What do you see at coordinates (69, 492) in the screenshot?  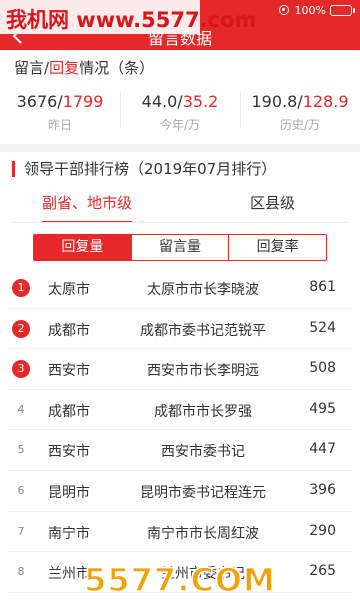 I see `city-name: 昆明市` at bounding box center [69, 492].